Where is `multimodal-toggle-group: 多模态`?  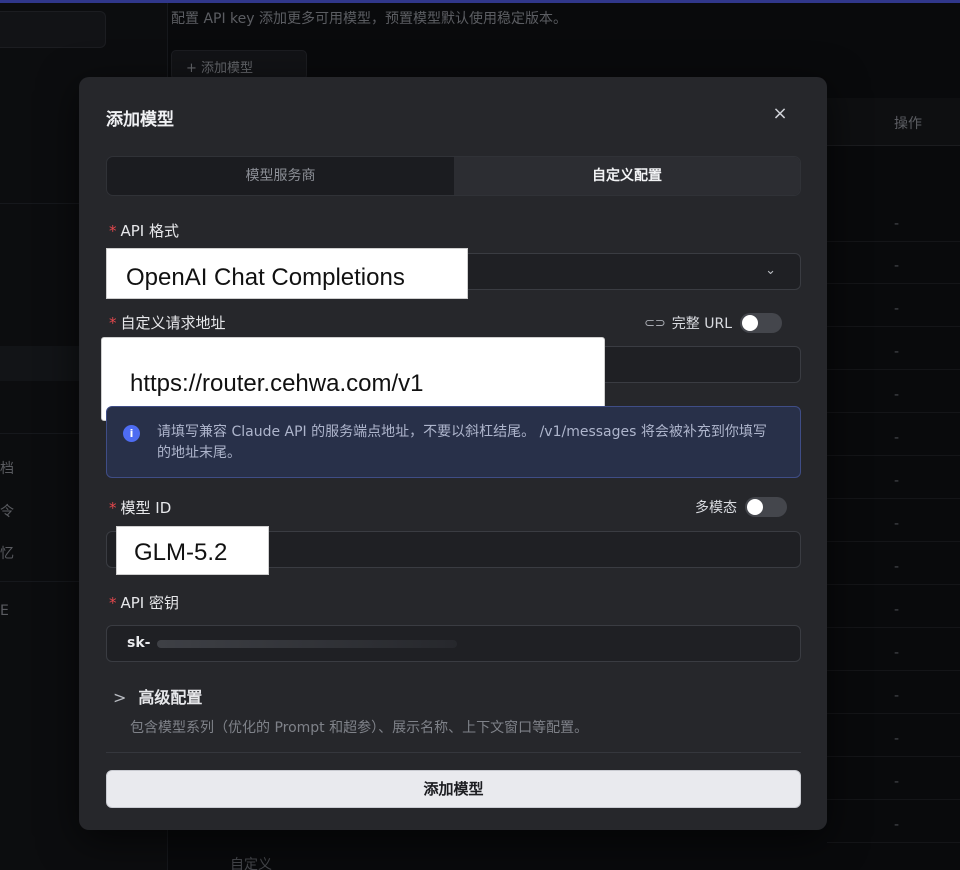
multimodal-toggle-group: 多模态 is located at coordinates (741, 507).